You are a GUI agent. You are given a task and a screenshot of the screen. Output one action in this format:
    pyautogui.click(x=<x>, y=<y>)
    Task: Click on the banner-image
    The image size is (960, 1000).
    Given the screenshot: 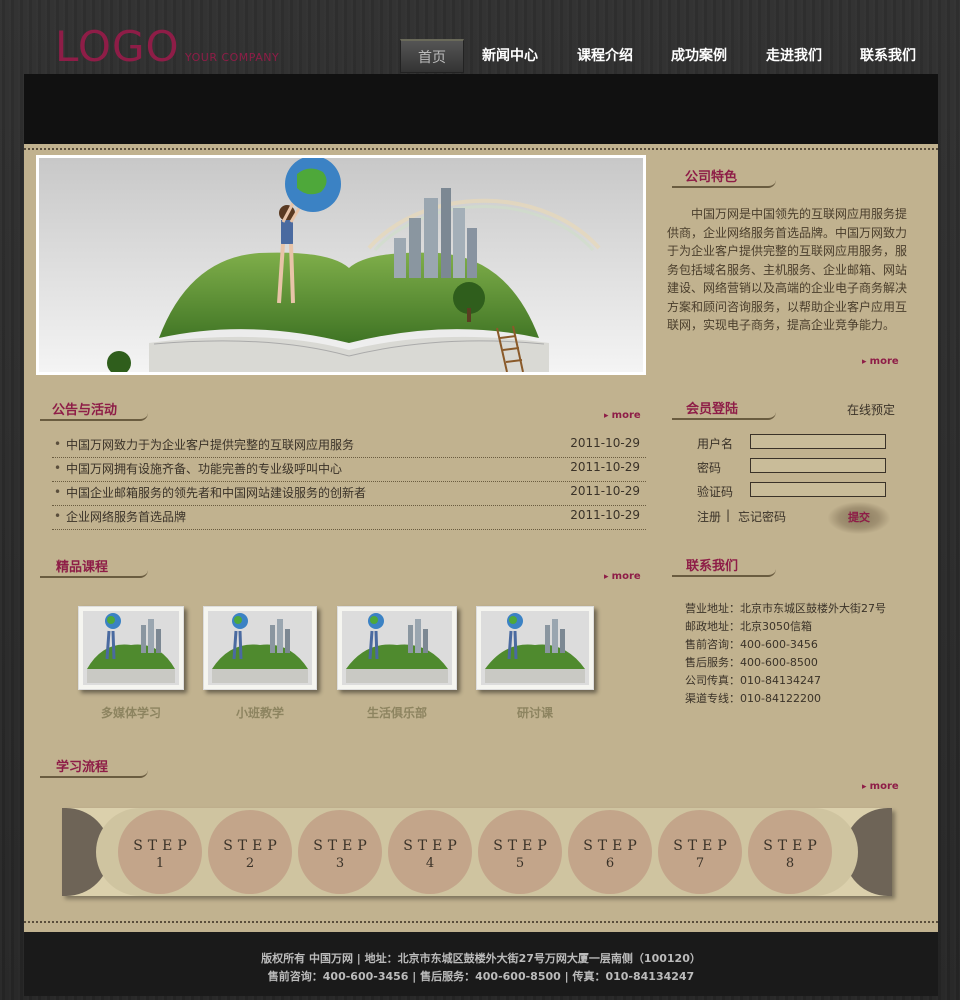 What is the action you would take?
    pyautogui.click(x=341, y=265)
    